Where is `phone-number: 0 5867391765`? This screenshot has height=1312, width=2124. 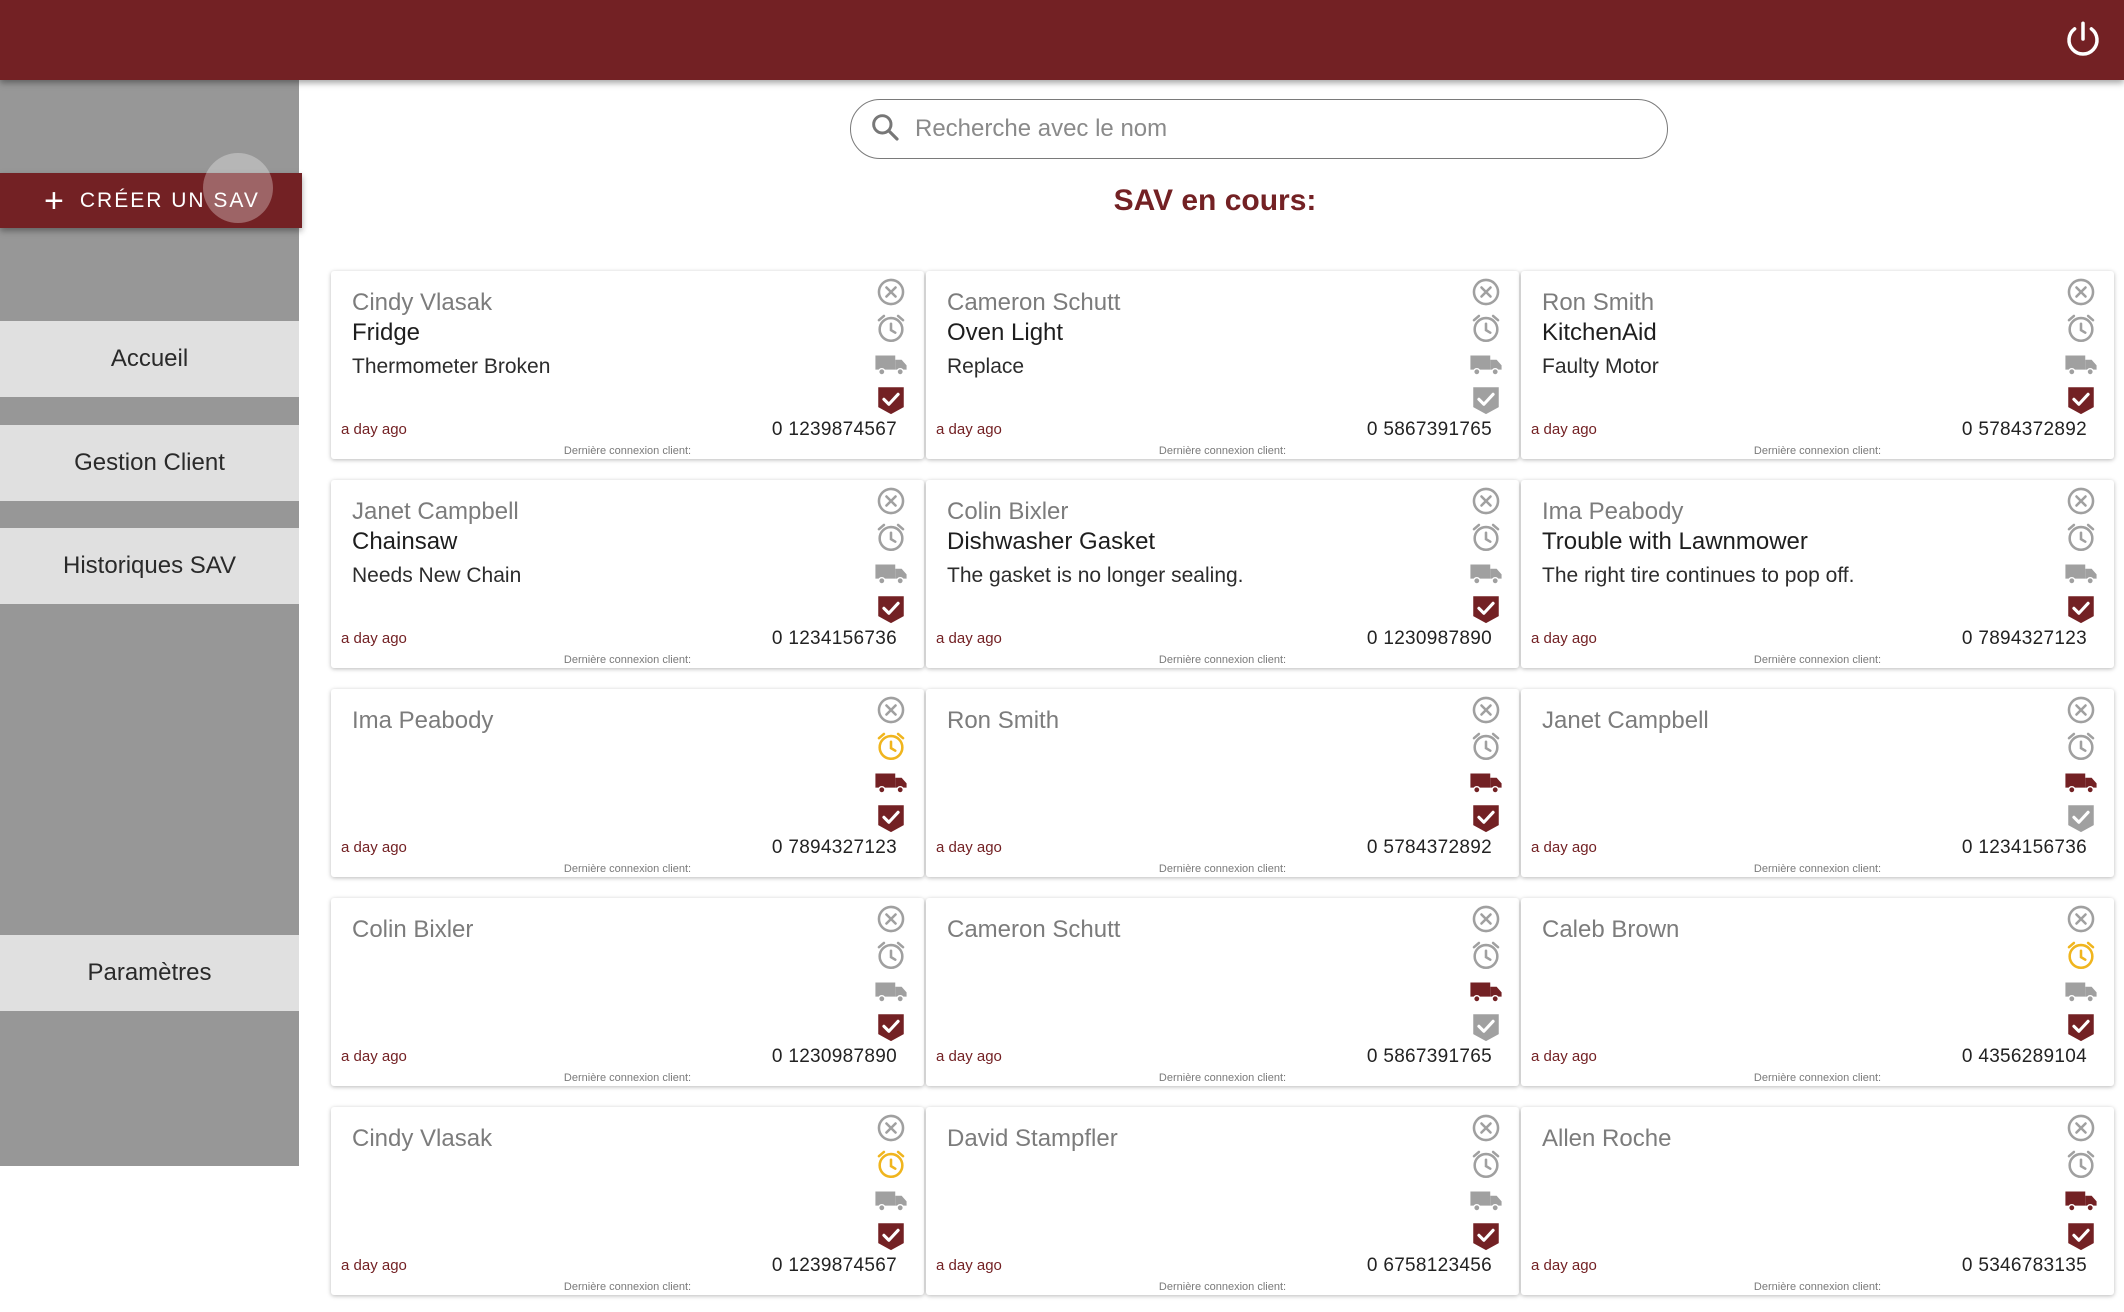
phone-number: 0 5867391765 is located at coordinates (1429, 429).